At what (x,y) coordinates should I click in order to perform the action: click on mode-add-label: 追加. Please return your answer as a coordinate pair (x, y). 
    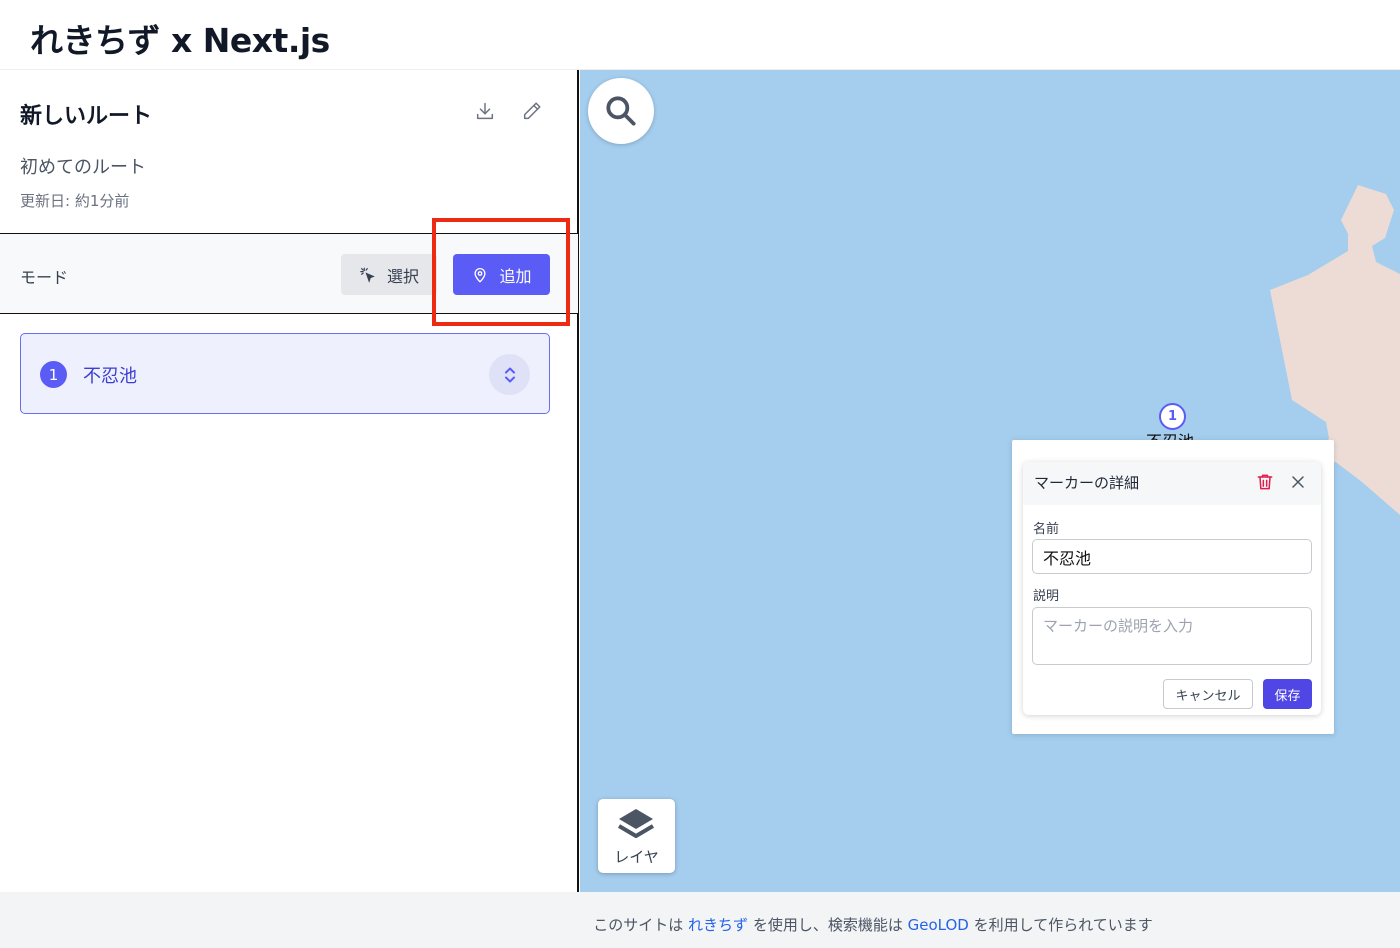
    Looking at the image, I should click on (515, 276).